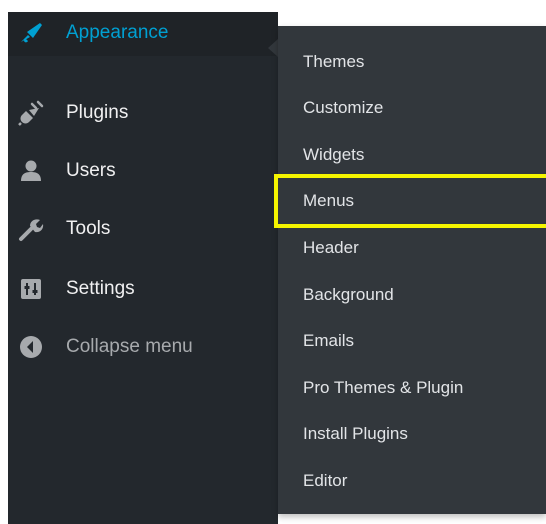 The height and width of the screenshot is (524, 546). I want to click on user-icon, so click(31, 170).